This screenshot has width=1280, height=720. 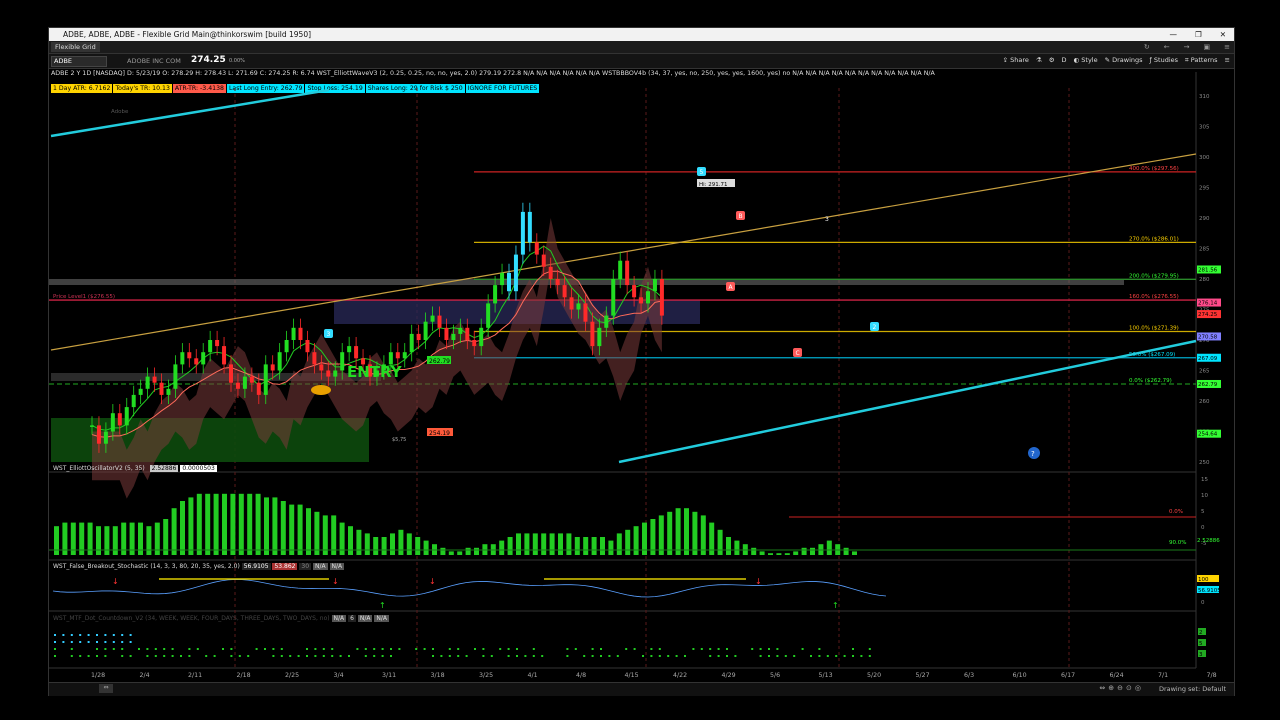 I want to click on sell-arrow-icon: ↓, so click(x=432, y=581).